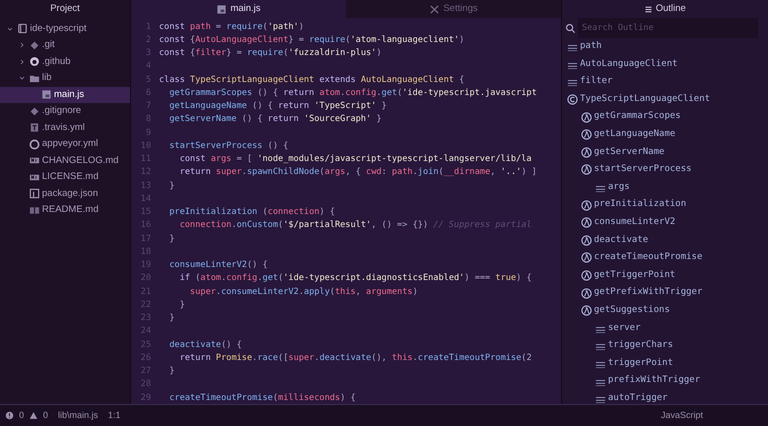 Image resolution: width=768 pixels, height=426 pixels. What do you see at coordinates (303, 292) in the screenshot?
I see `code-line: super.consumeLinterV2.apply(this, arguments)` at bounding box center [303, 292].